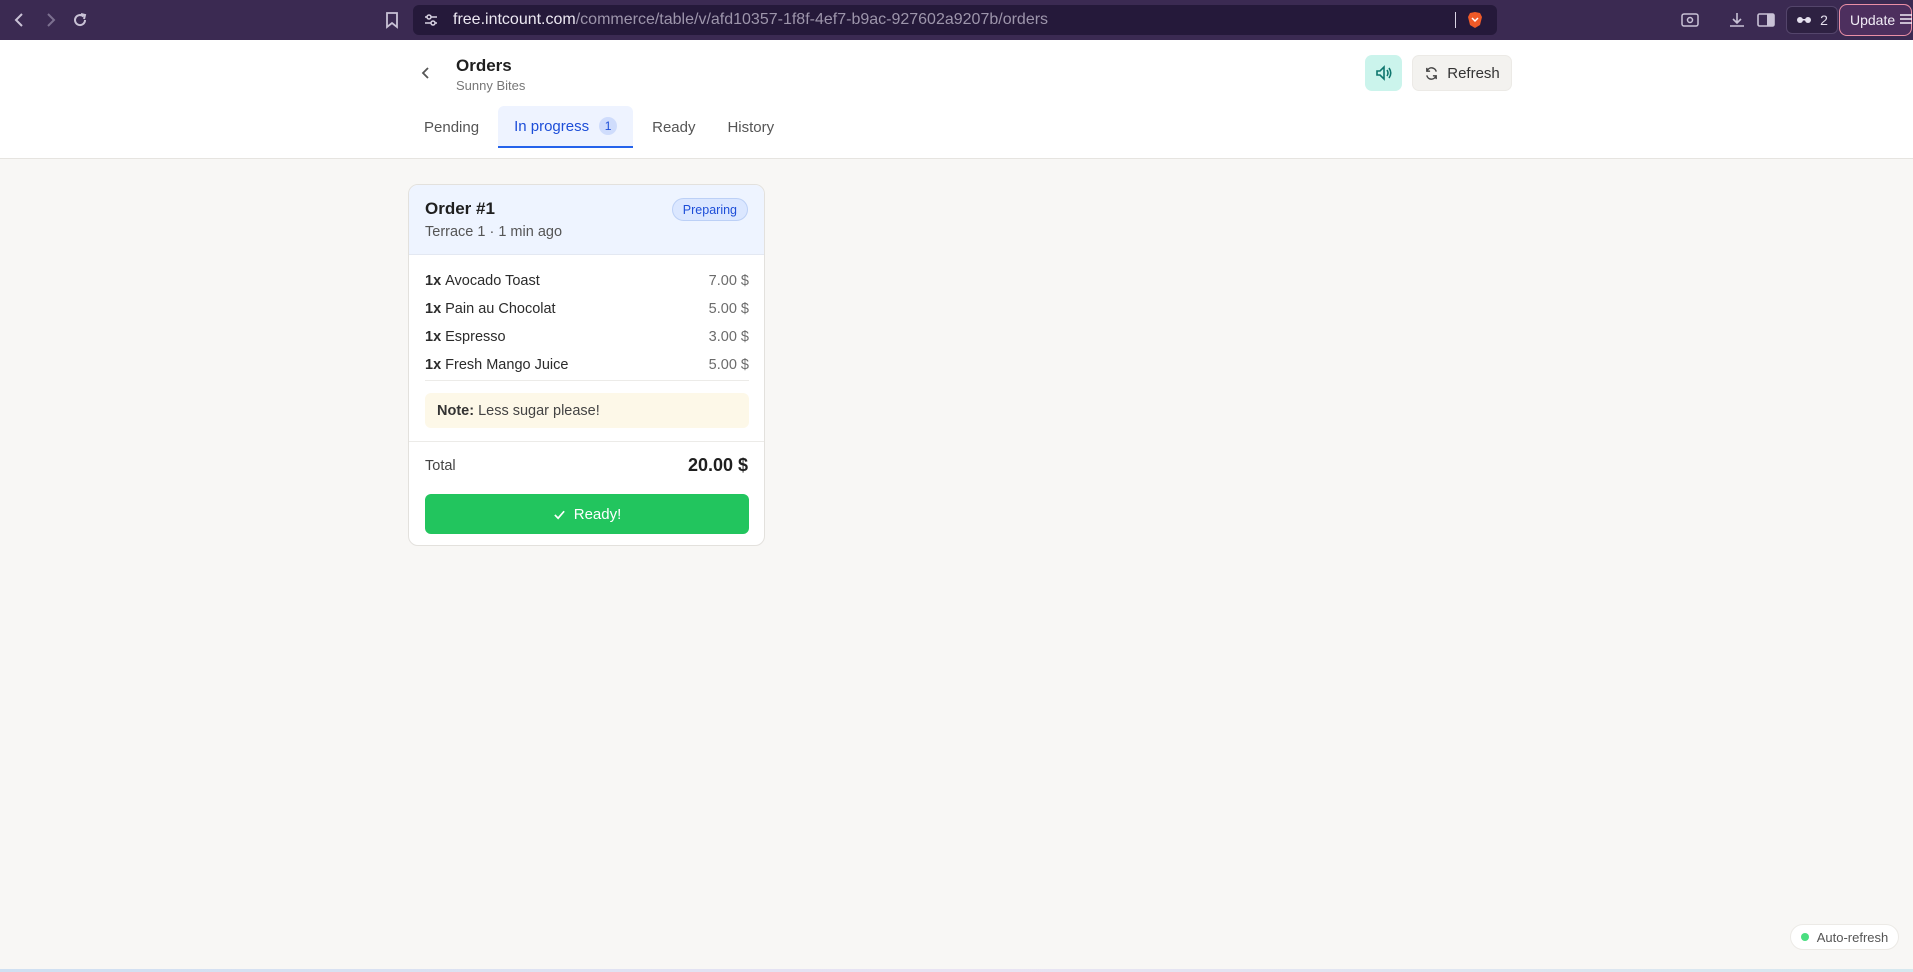 The width and height of the screenshot is (1913, 972). Describe the element at coordinates (491, 85) in the screenshot. I see `restaurant-name: Sunny Bites` at that location.